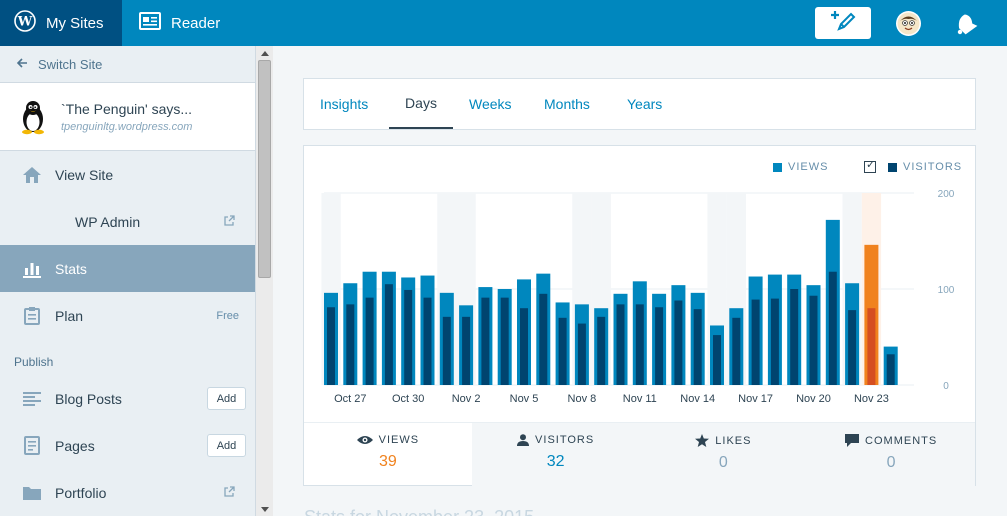 This screenshot has width=1007, height=516. I want to click on switch-site-label: Switch Site, so click(70, 64).